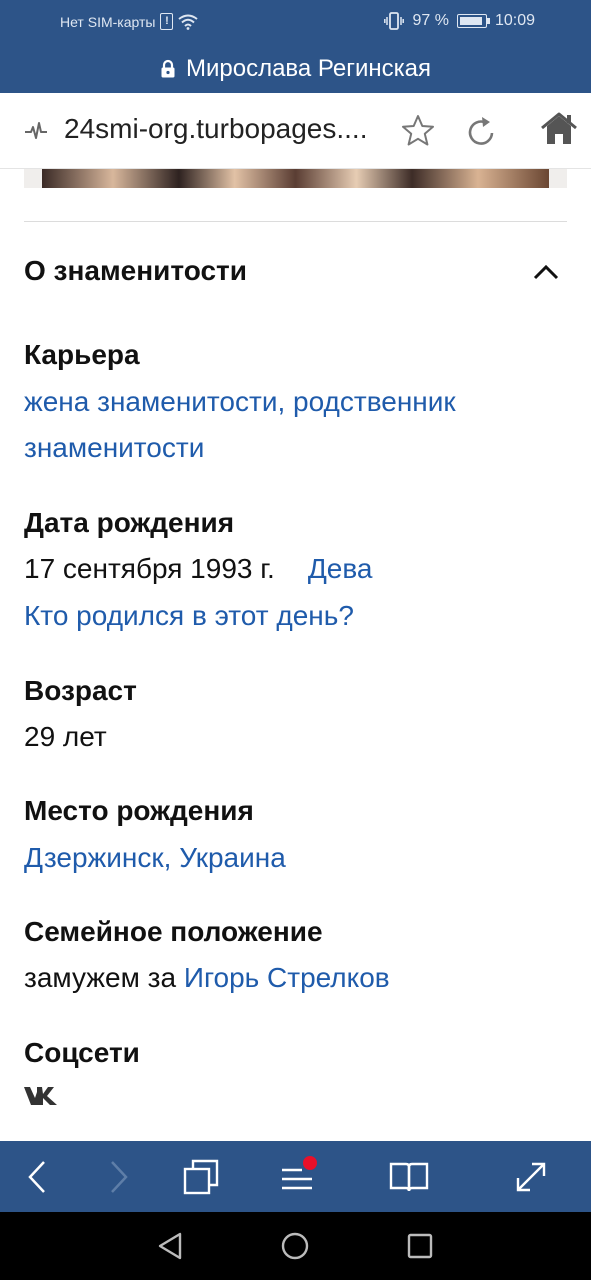  I want to click on birth-date-value: 17 сентября 1993 г. Дева, so click(198, 569).